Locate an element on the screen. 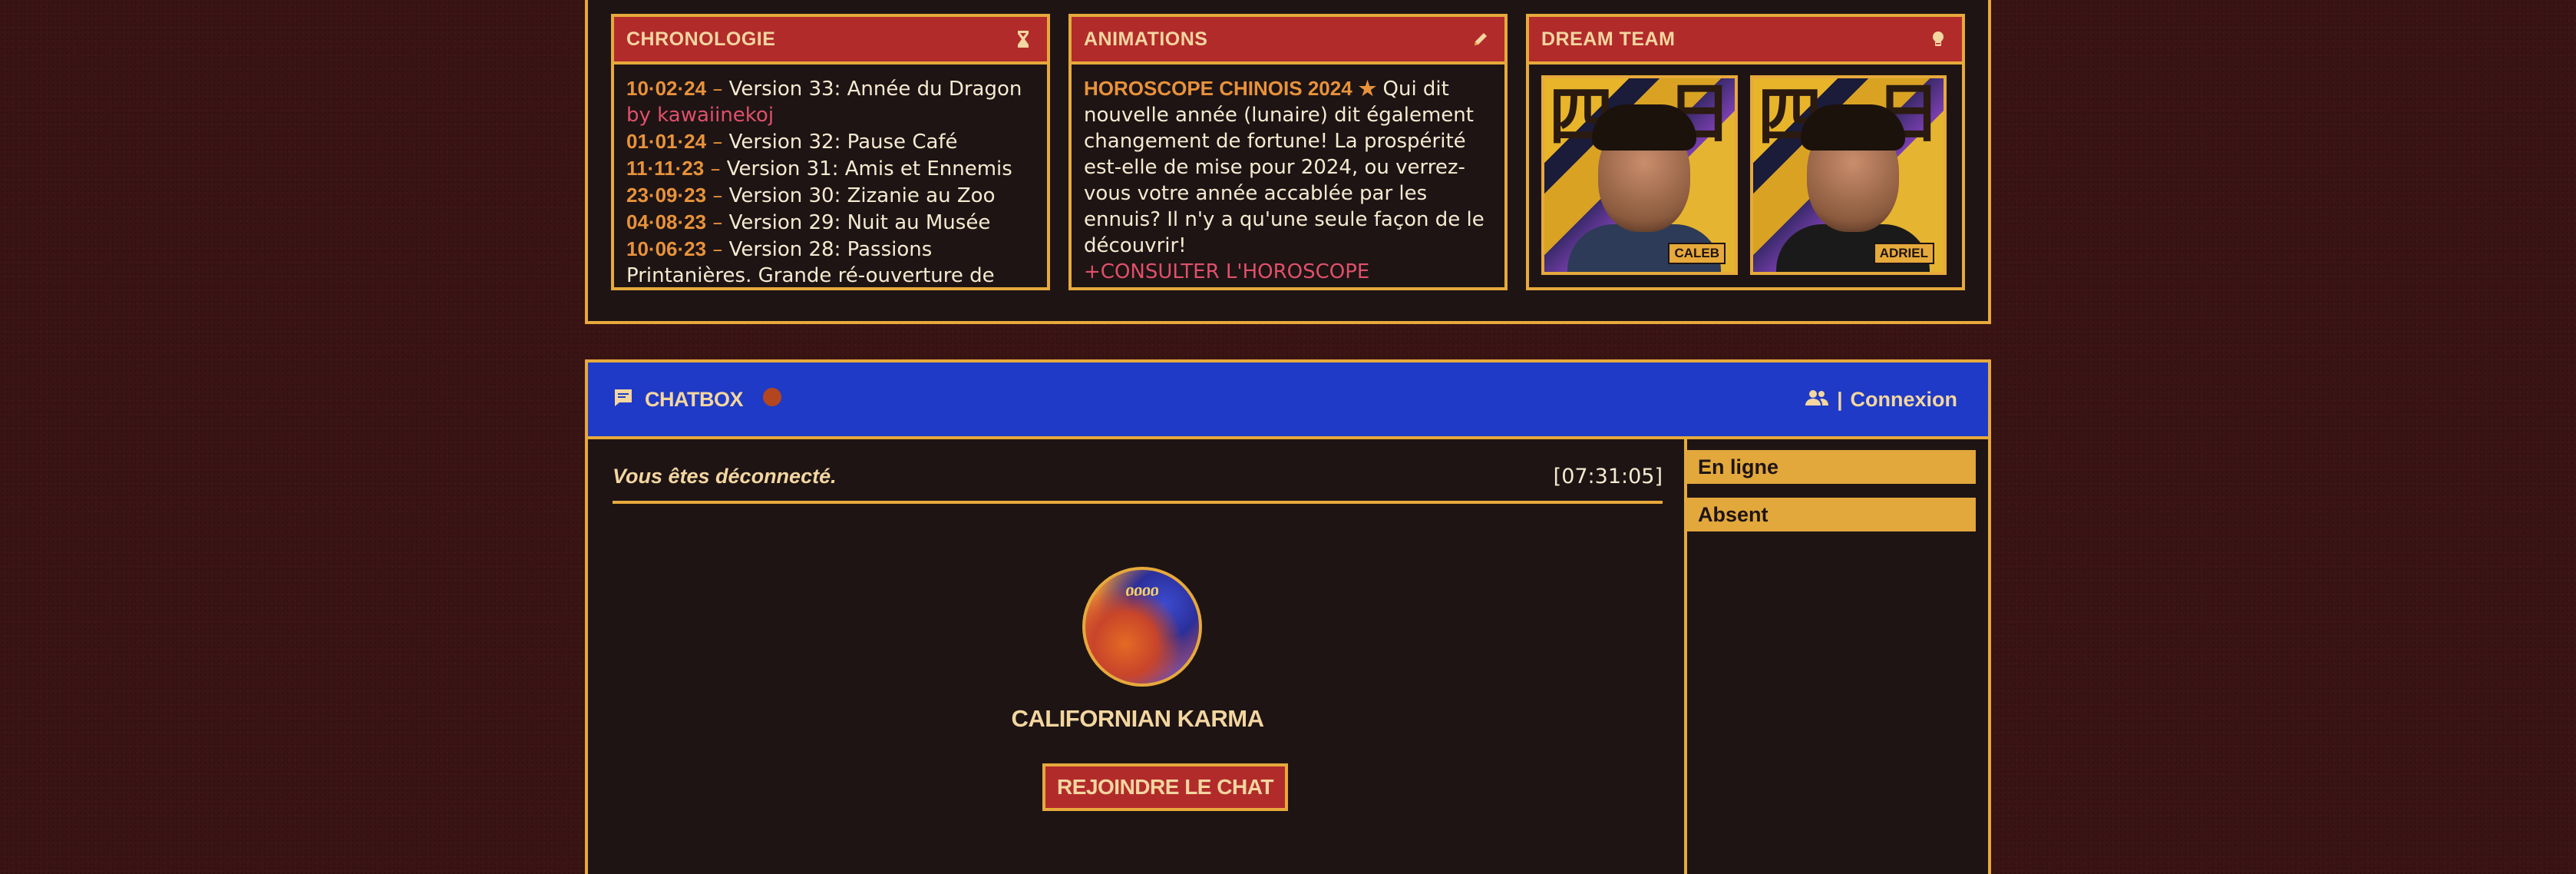 This screenshot has width=2576, height=874. panel-header: DREAM TEAM is located at coordinates (1746, 41).